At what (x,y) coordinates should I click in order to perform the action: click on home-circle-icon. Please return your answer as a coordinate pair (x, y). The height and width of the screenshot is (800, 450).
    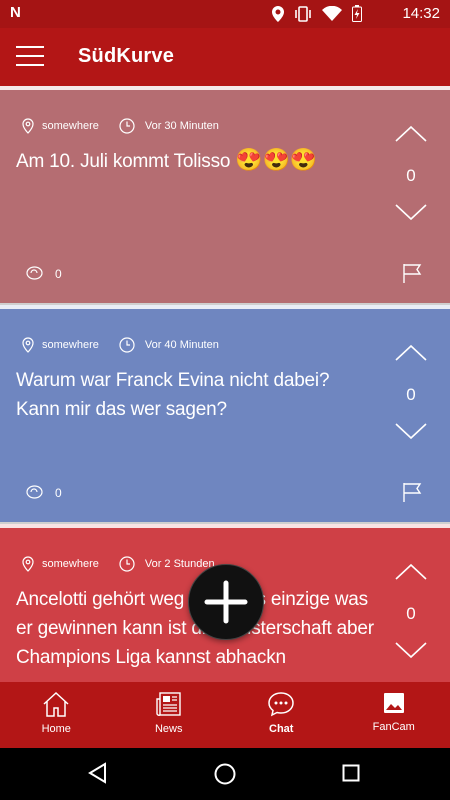
    Looking at the image, I should click on (225, 774).